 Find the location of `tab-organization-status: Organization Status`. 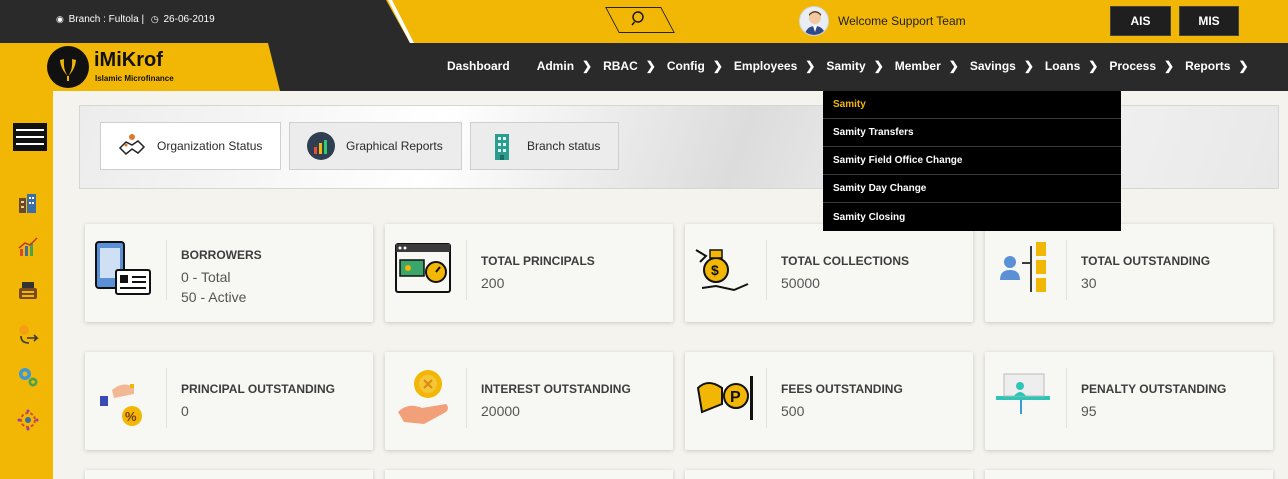

tab-organization-status: Organization Status is located at coordinates (190, 146).